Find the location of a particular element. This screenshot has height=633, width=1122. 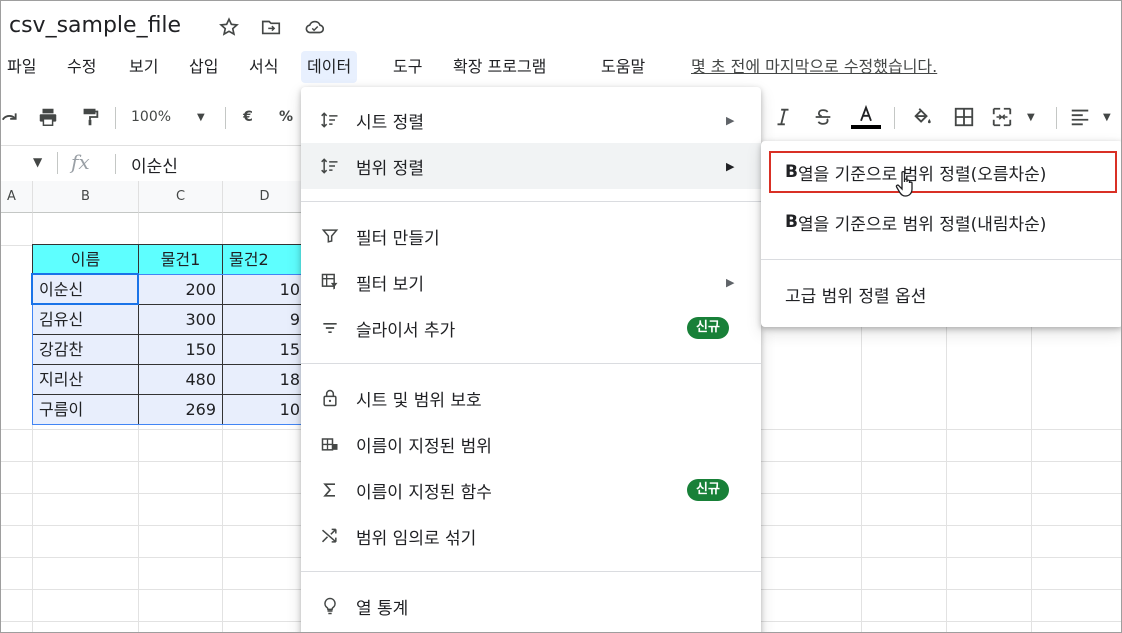

menu-extensions: 확장 프로그램 is located at coordinates (499, 67).